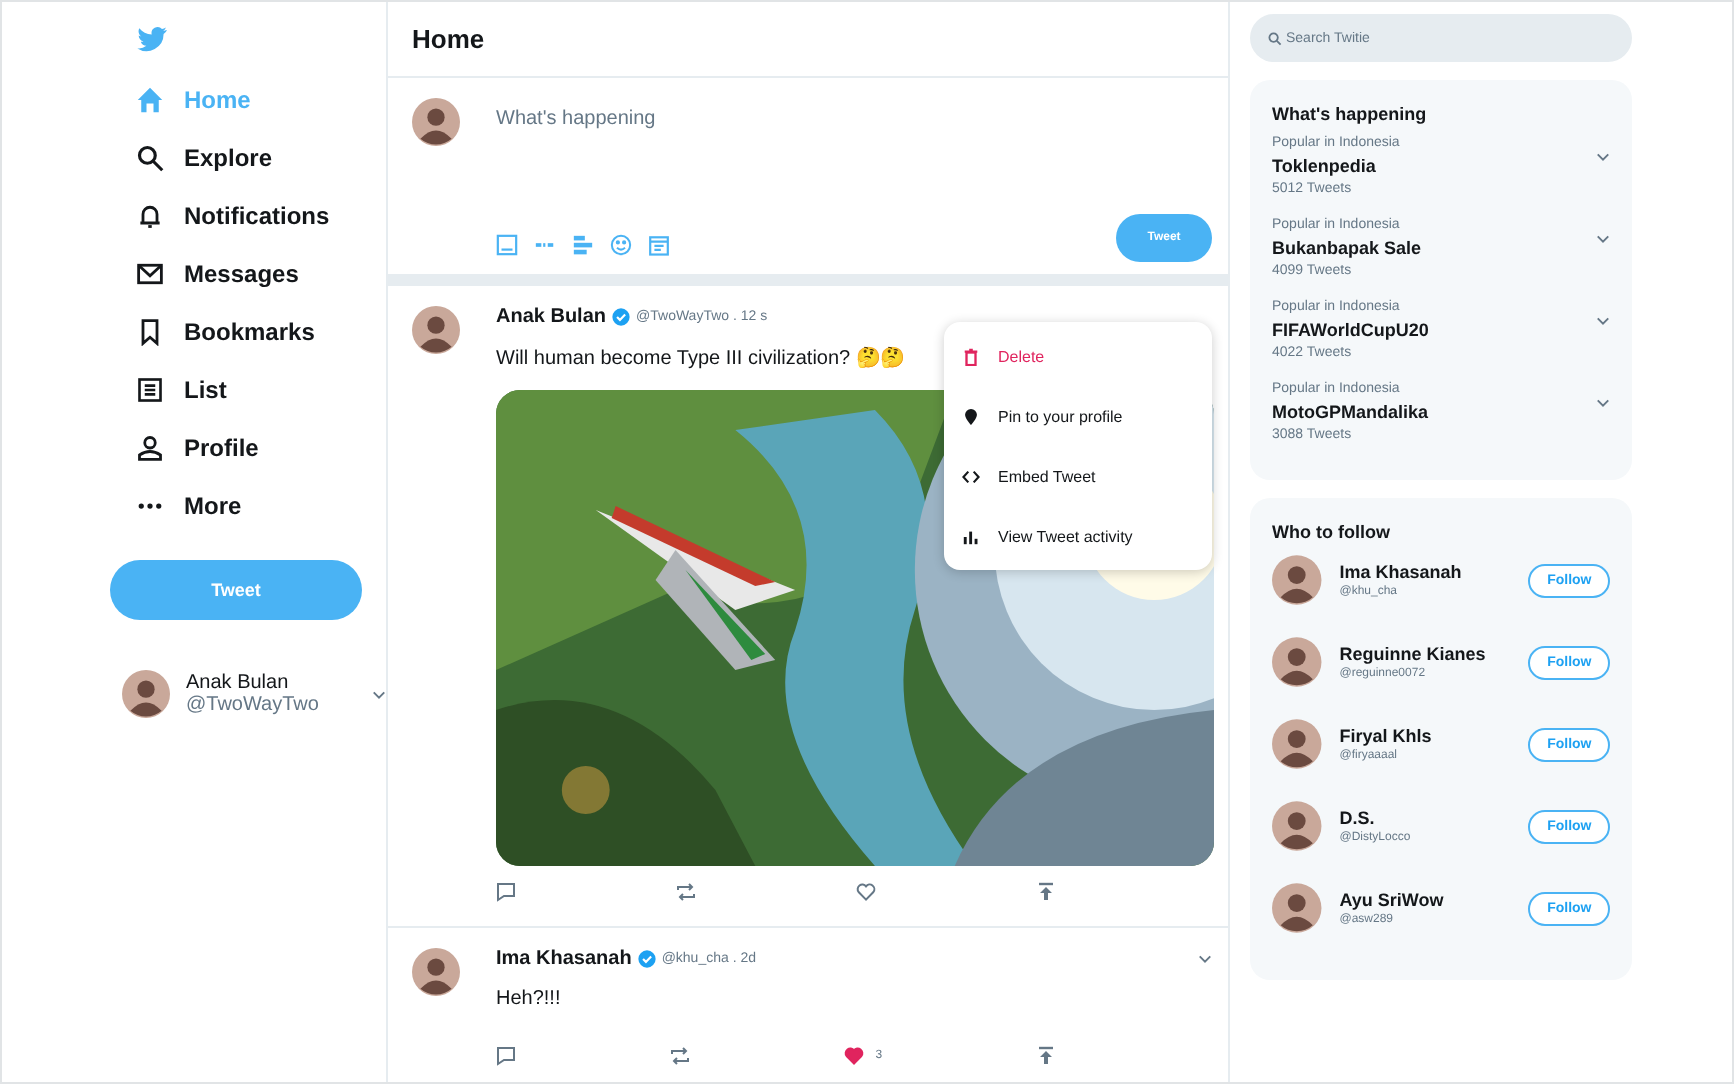  Describe the element at coordinates (1425, 572) in the screenshot. I see `user-name: Ima Khasanah` at that location.